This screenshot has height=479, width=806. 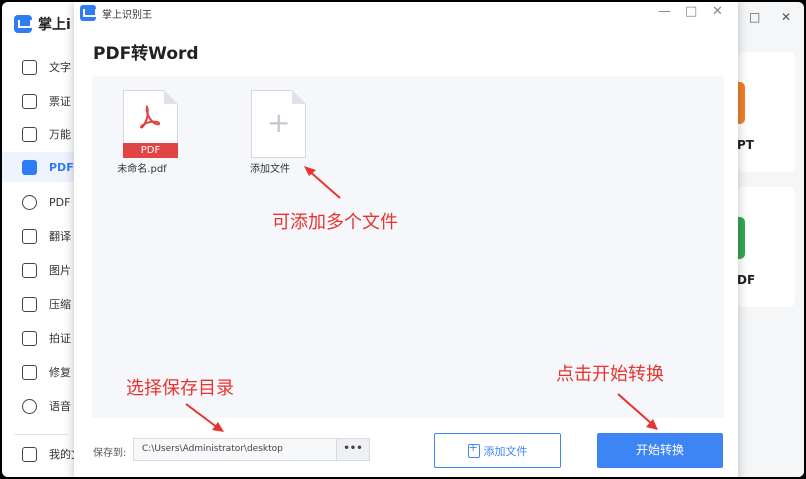 I want to click on sidebar-item-voice: 语音, so click(x=40, y=406).